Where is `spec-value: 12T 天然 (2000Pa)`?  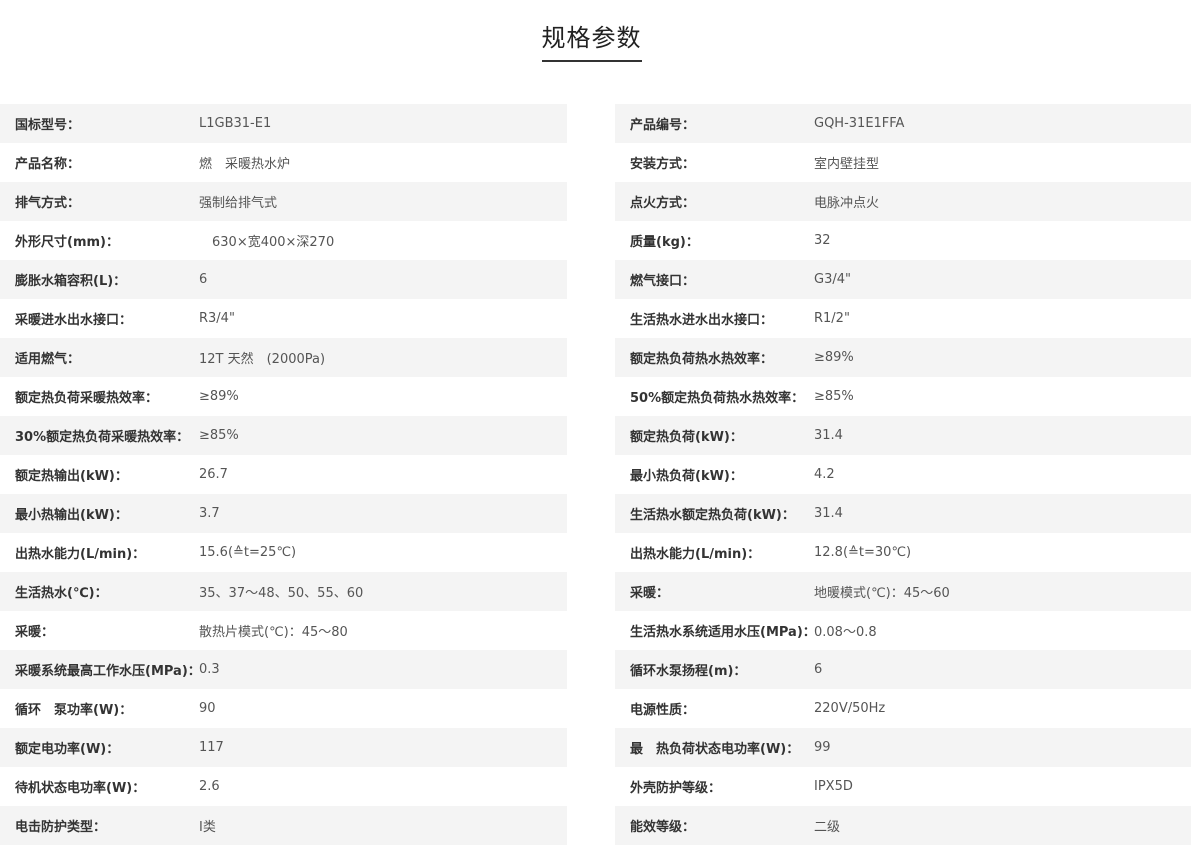
spec-value: 12T 天然 (2000Pa) is located at coordinates (262, 359).